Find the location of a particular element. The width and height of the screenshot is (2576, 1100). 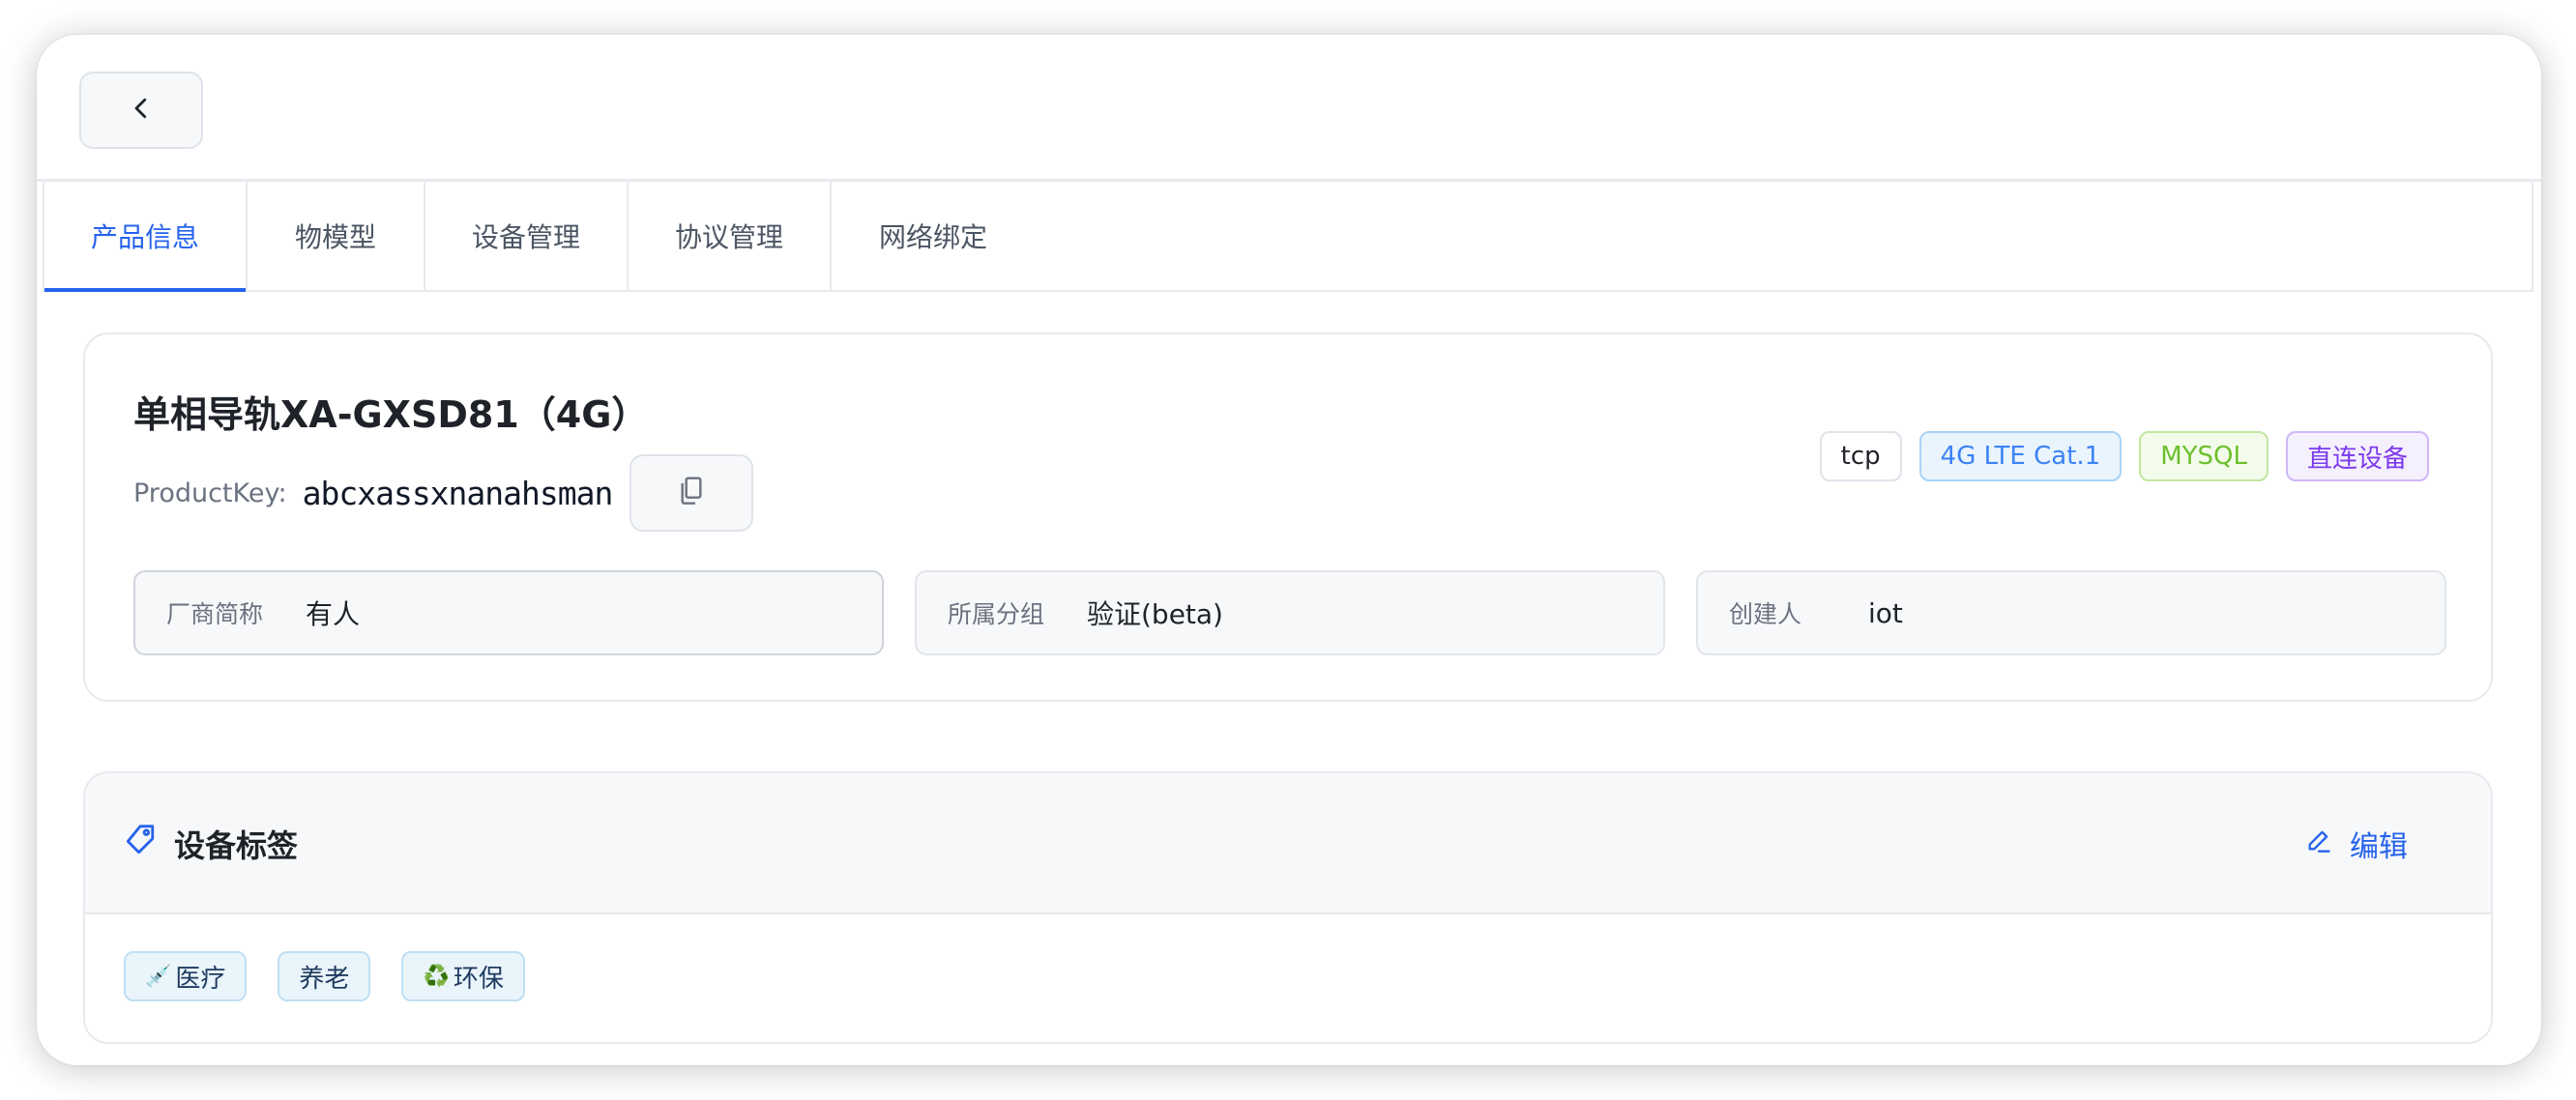

info-group: 所属分组 验证(beta) is located at coordinates (1290, 612).